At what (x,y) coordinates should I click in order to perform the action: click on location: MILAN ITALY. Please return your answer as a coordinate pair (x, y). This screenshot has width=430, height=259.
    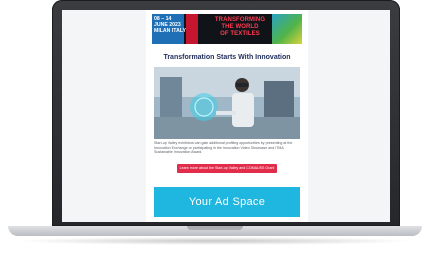
    Looking at the image, I should click on (170, 31).